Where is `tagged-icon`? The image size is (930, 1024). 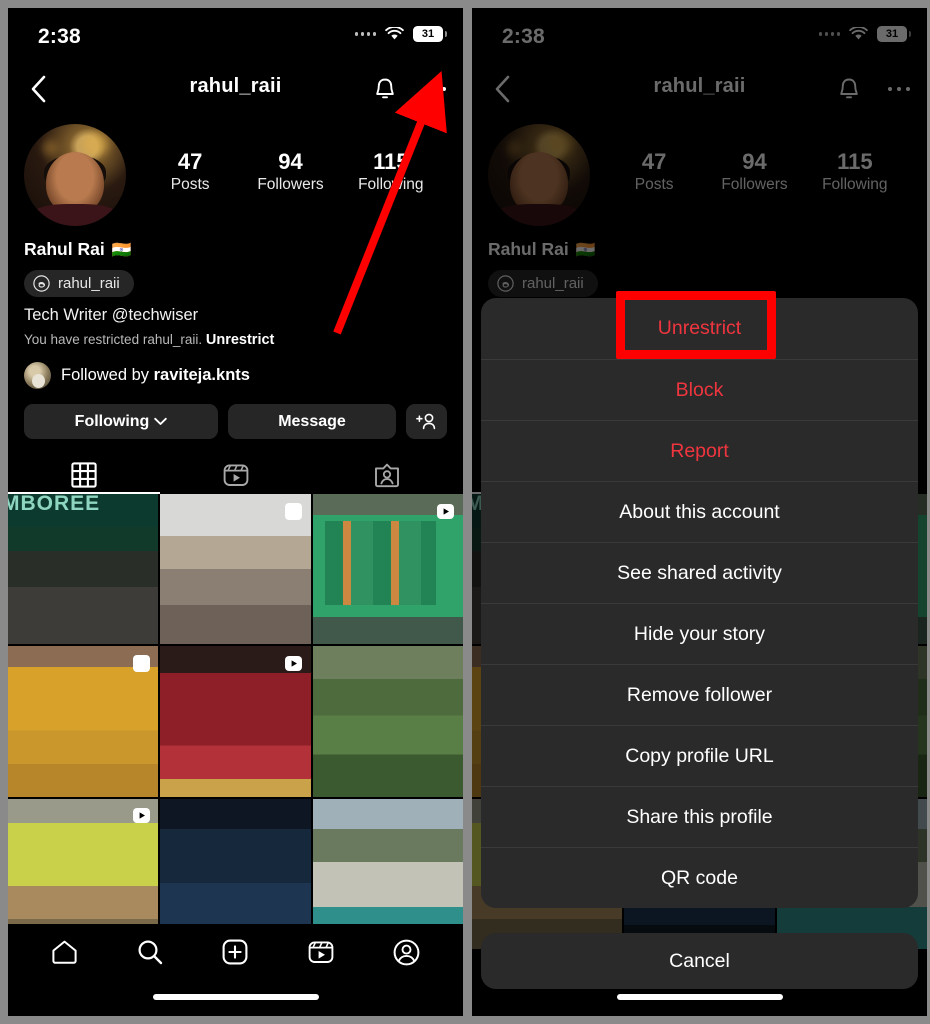 tagged-icon is located at coordinates (387, 475).